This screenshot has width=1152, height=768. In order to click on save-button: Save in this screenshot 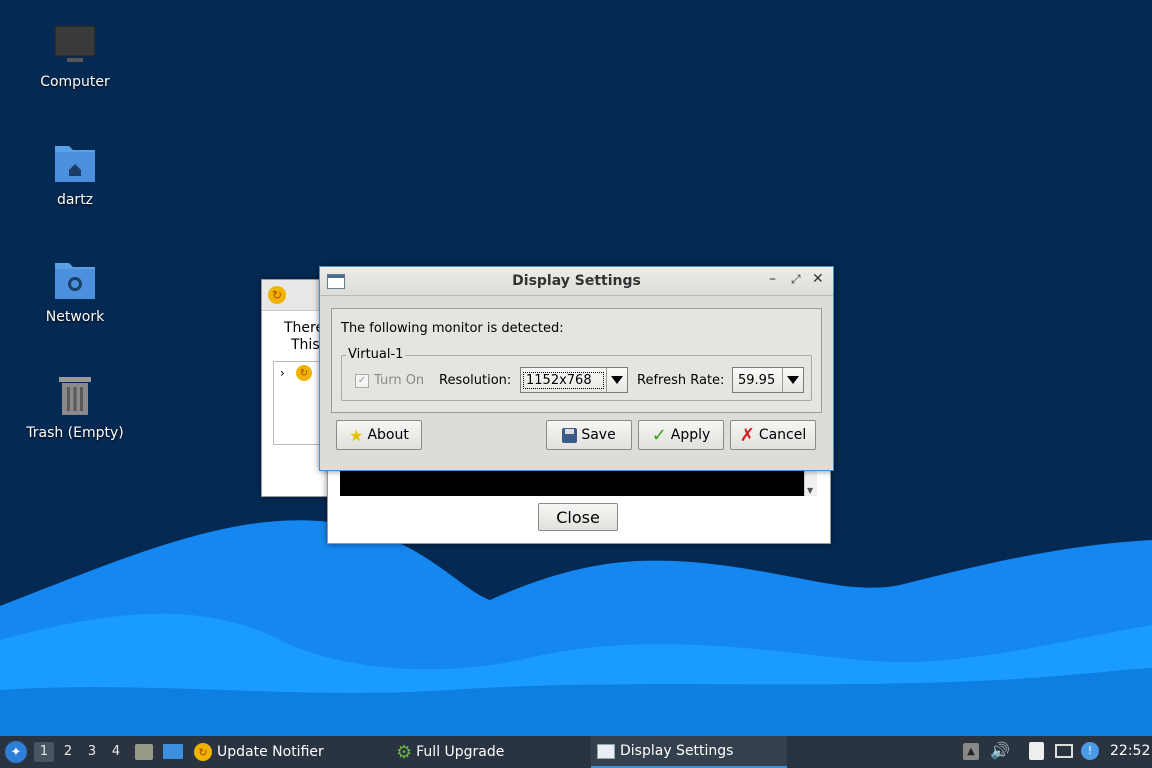, I will do `click(589, 435)`.